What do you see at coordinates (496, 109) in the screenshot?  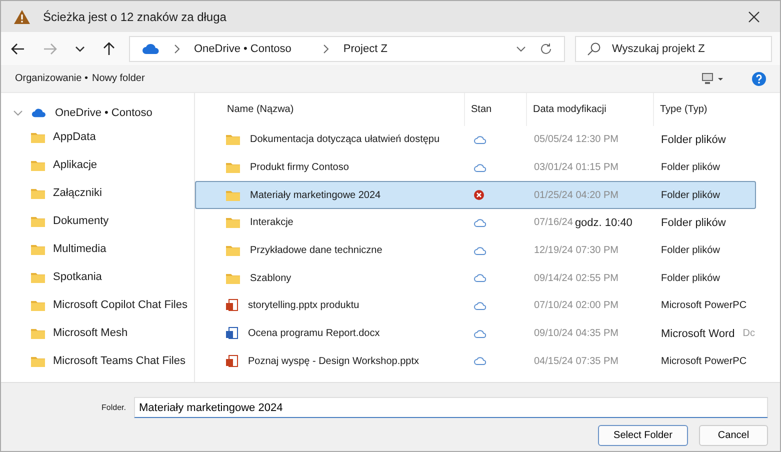 I see `column-header: Stan` at bounding box center [496, 109].